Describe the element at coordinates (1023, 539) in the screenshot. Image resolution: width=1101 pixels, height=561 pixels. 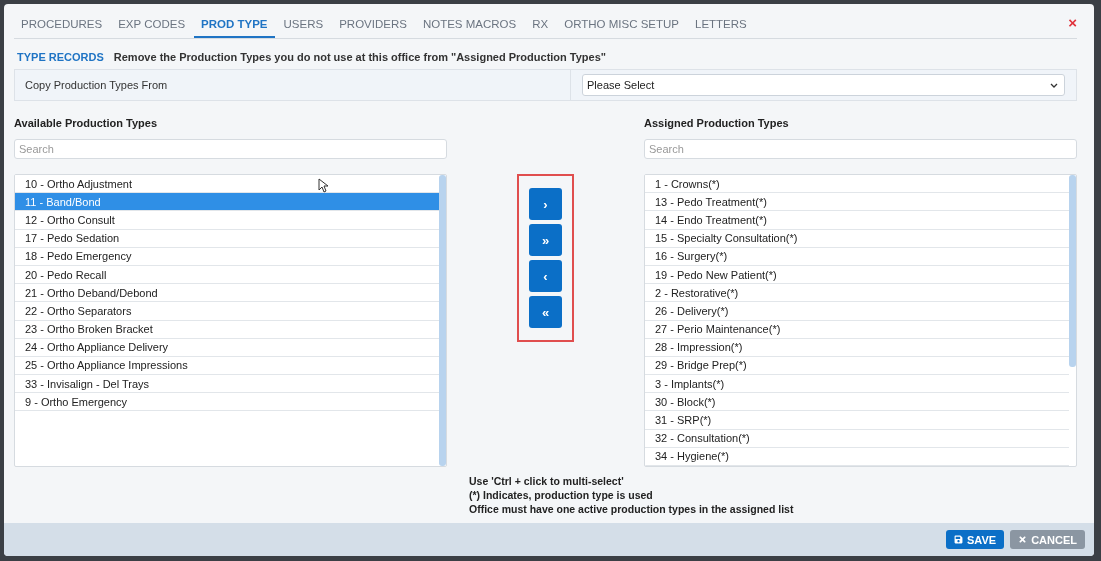
I see `close-icon` at that location.